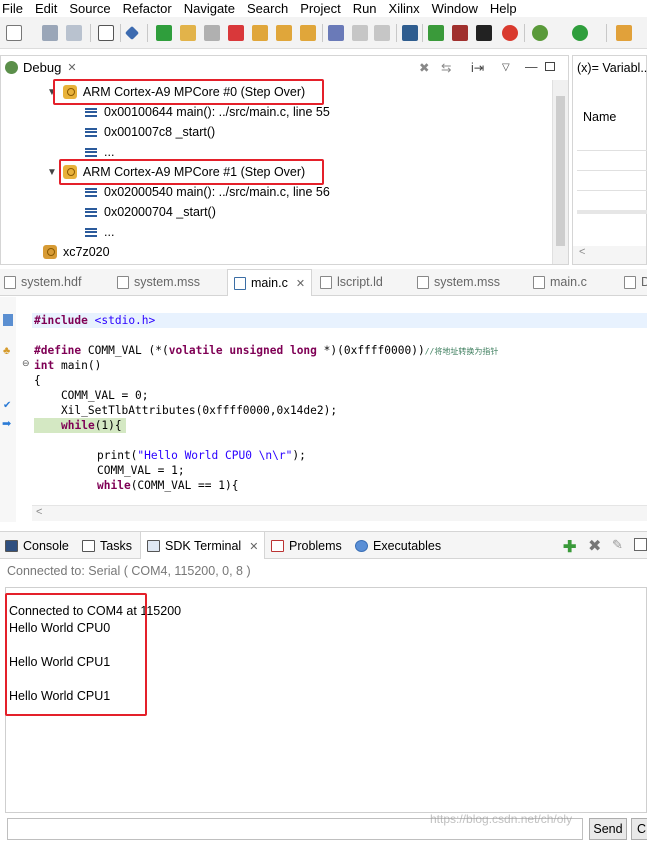  What do you see at coordinates (91, 425) in the screenshot?
I see `code-line: while(1){` at bounding box center [91, 425].